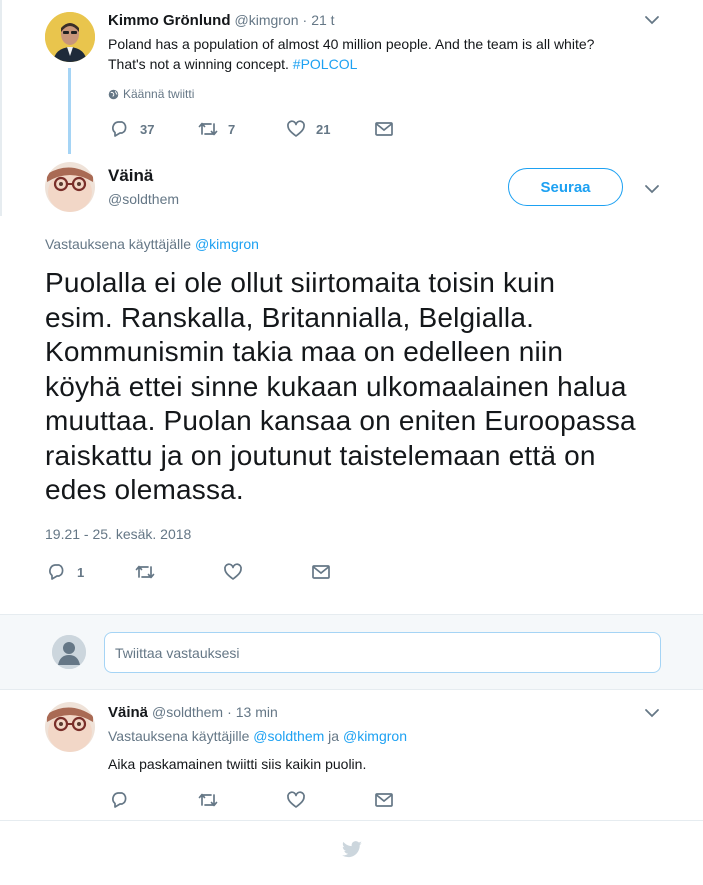 The image size is (703, 885). I want to click on translate-link: Käännä twiitti, so click(151, 94).